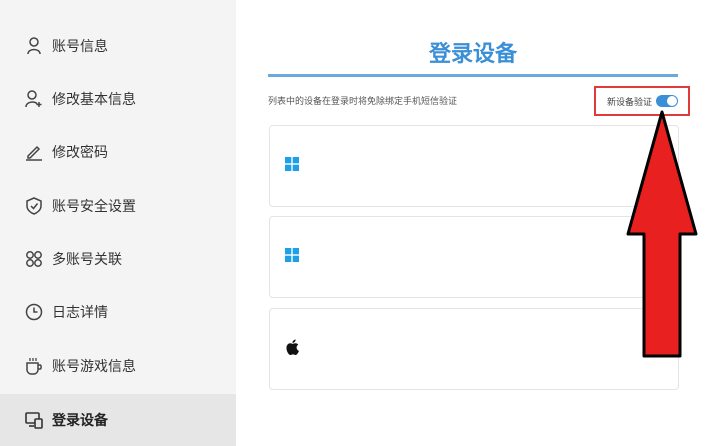  Describe the element at coordinates (34, 366) in the screenshot. I see `game-cup-icon` at that location.